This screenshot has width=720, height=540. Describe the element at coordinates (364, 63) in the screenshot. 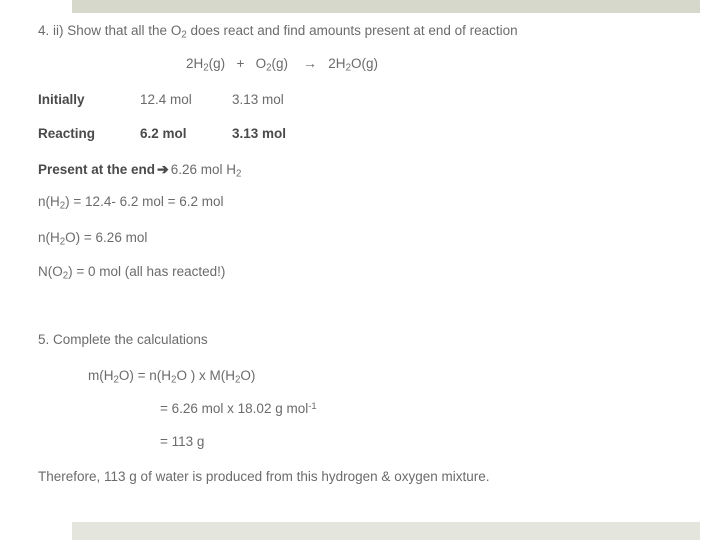

I see `equation-product-rest: O(g)` at that location.